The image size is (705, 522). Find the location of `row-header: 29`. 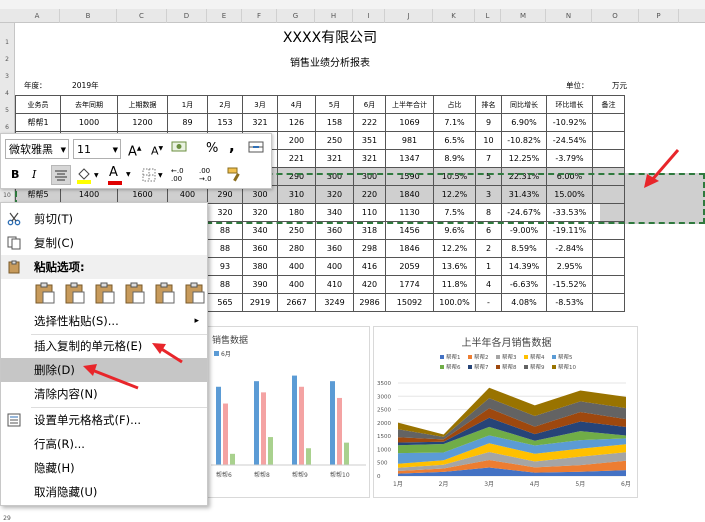

row-header: 29 is located at coordinates (7, 518).